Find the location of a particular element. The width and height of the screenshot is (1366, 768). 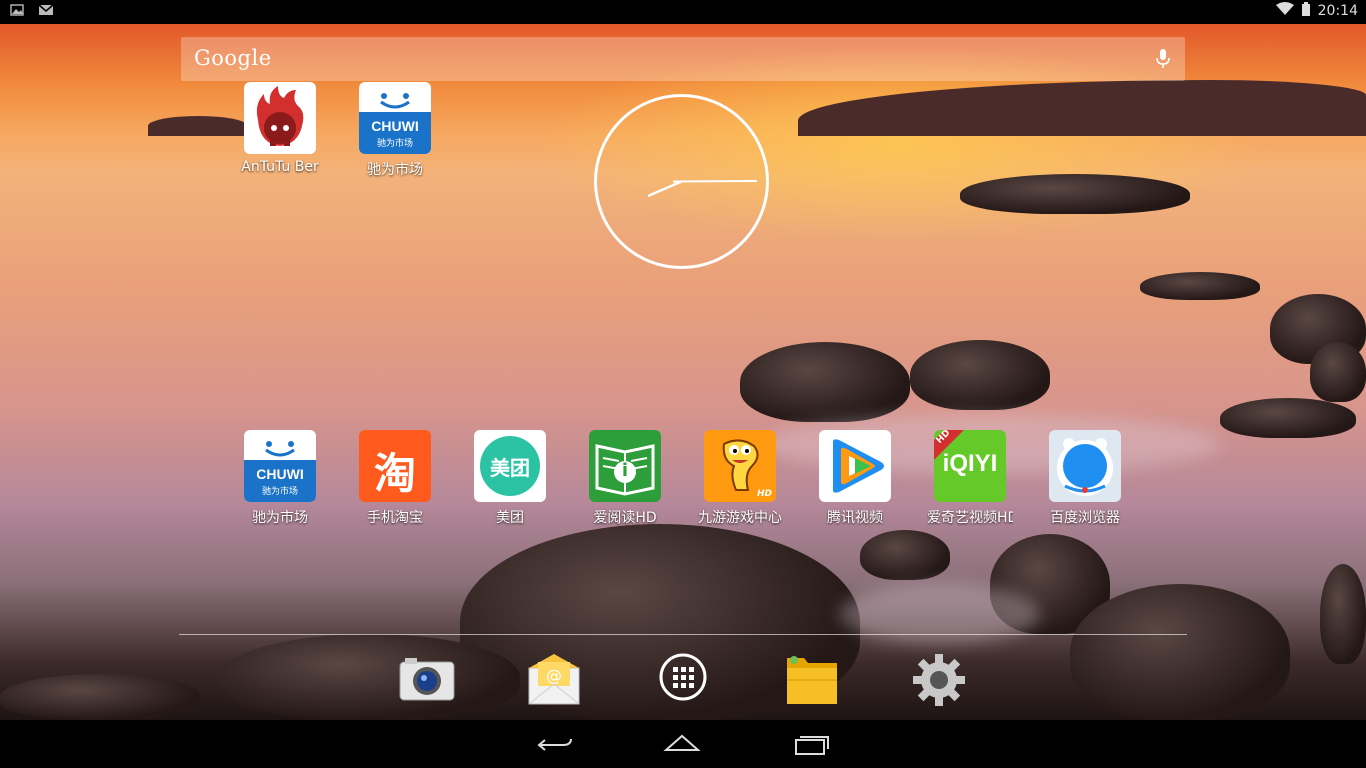

back-button is located at coordinates (555, 745).